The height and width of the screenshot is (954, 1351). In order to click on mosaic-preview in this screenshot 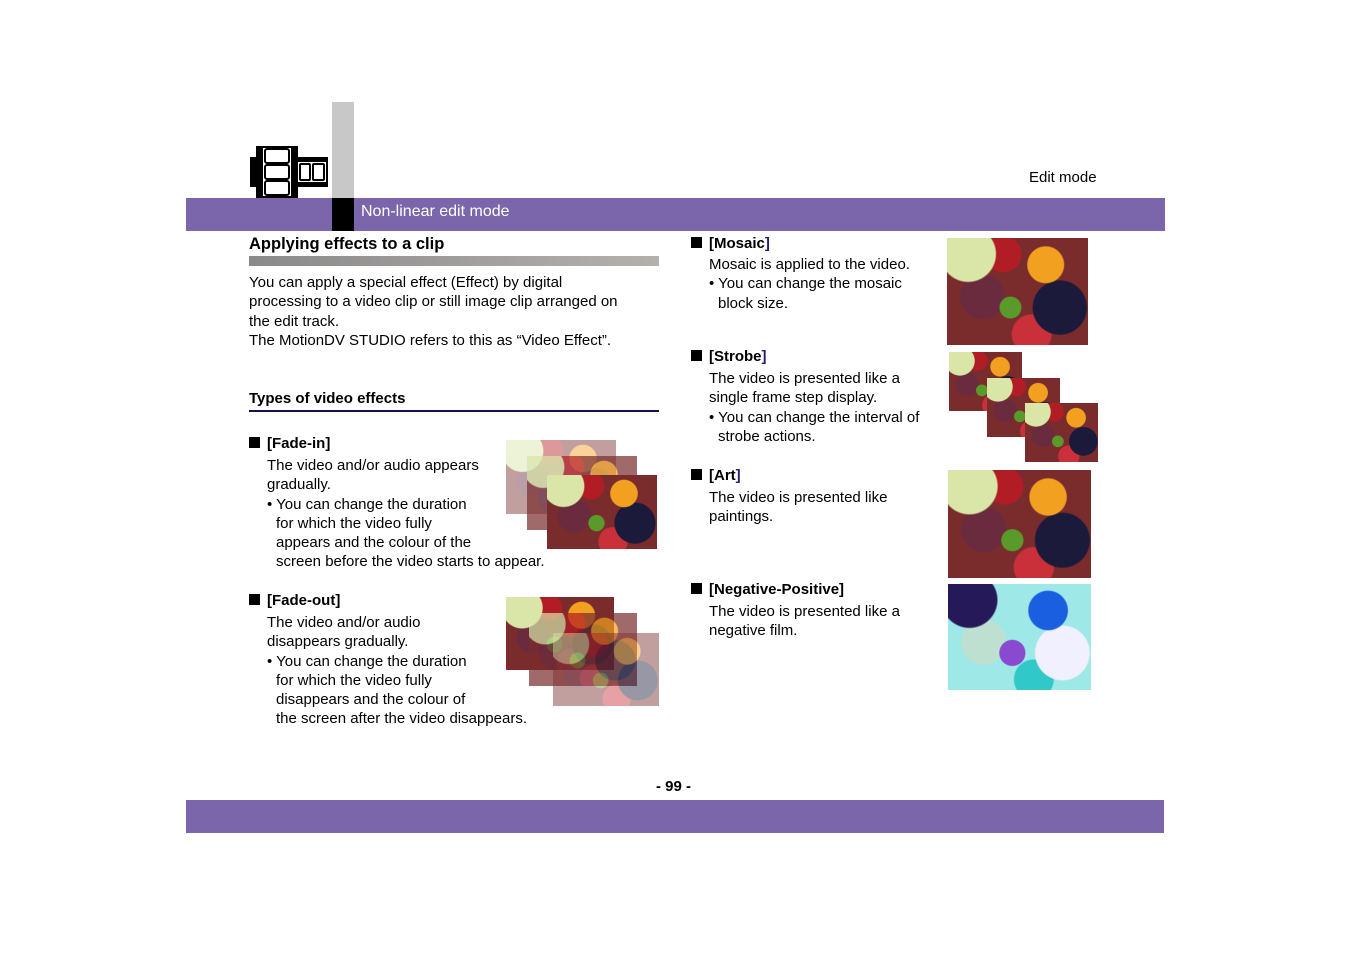, I will do `click(1017, 291)`.